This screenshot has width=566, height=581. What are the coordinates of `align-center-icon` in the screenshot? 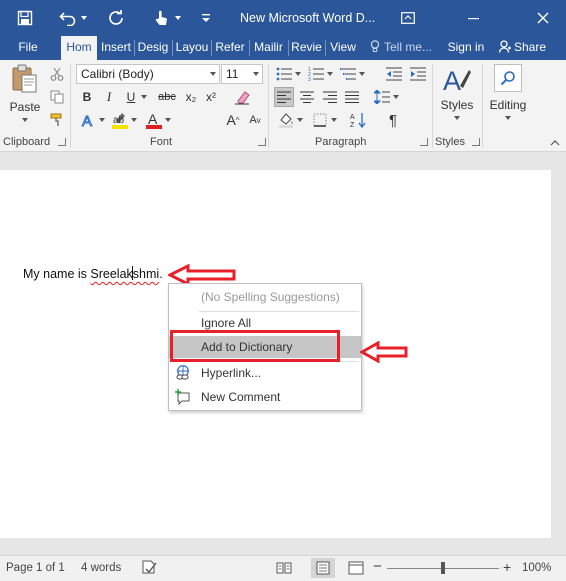 It's located at (307, 97).